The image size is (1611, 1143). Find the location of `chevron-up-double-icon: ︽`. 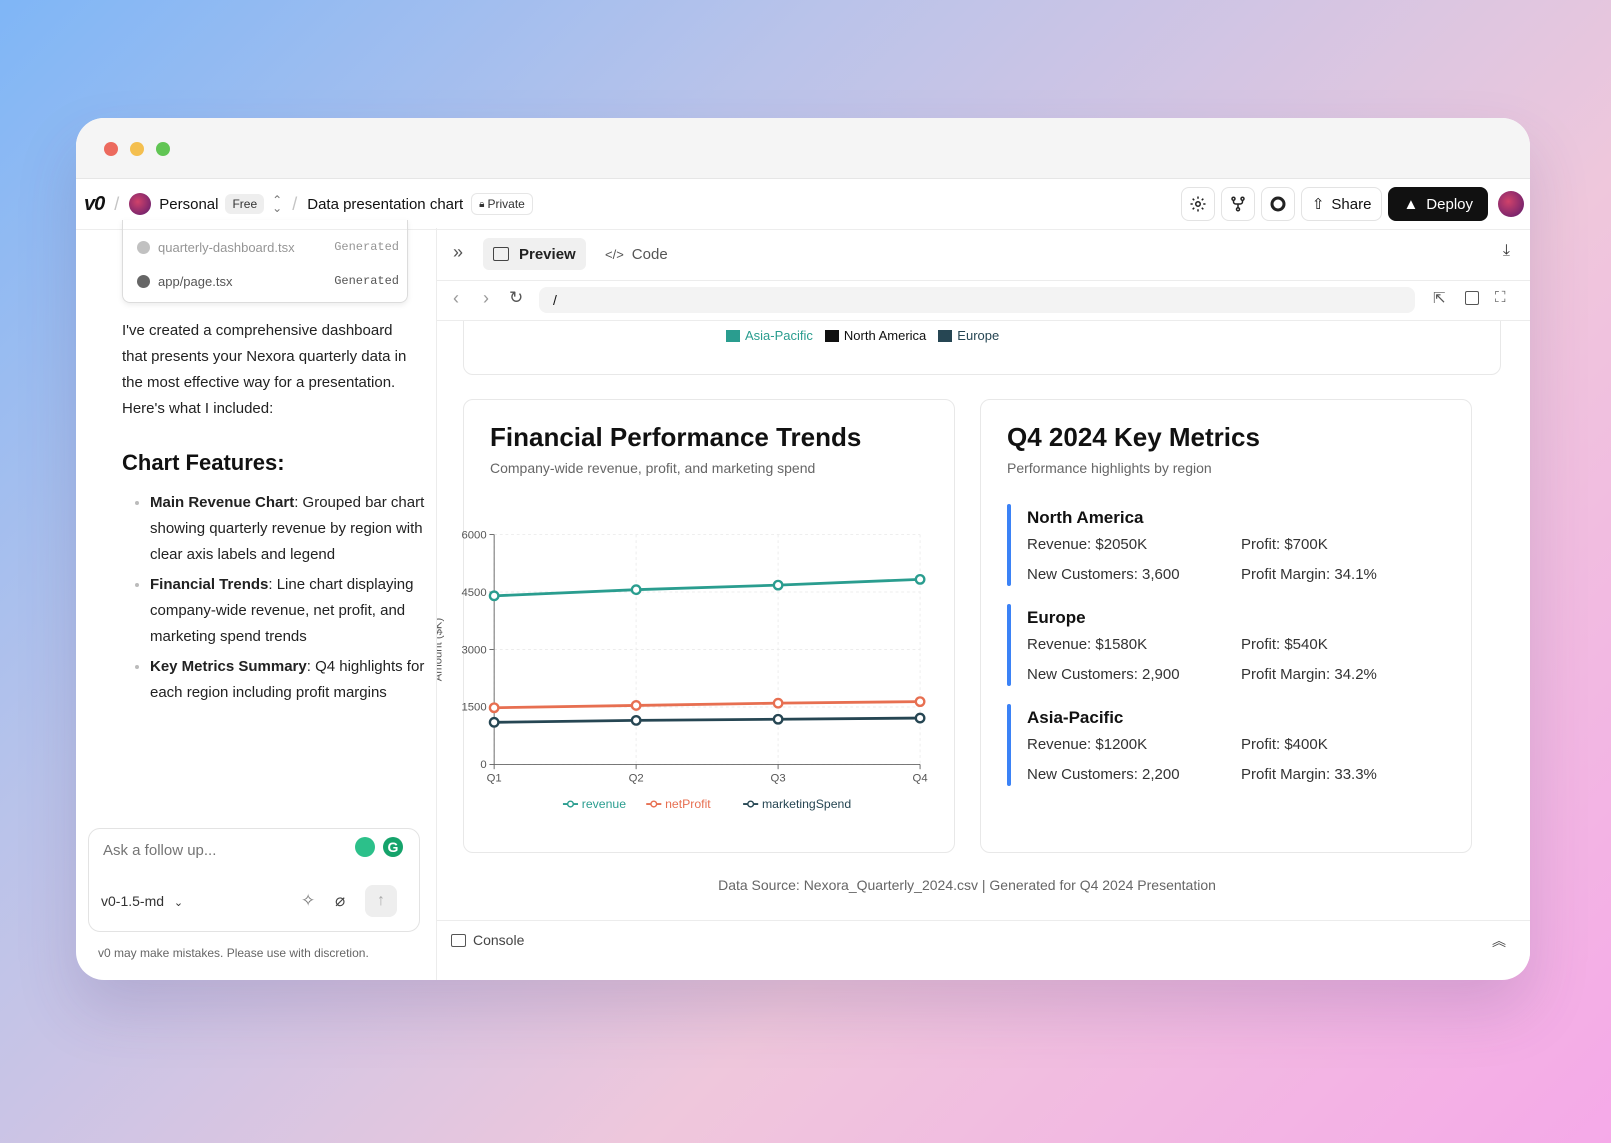

chevron-up-double-icon: ︽ is located at coordinates (1499, 941).